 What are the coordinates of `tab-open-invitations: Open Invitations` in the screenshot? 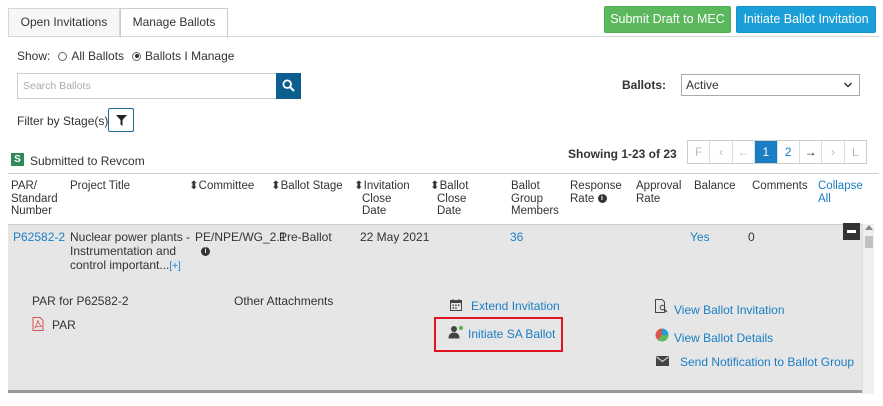 It's located at (64, 22).